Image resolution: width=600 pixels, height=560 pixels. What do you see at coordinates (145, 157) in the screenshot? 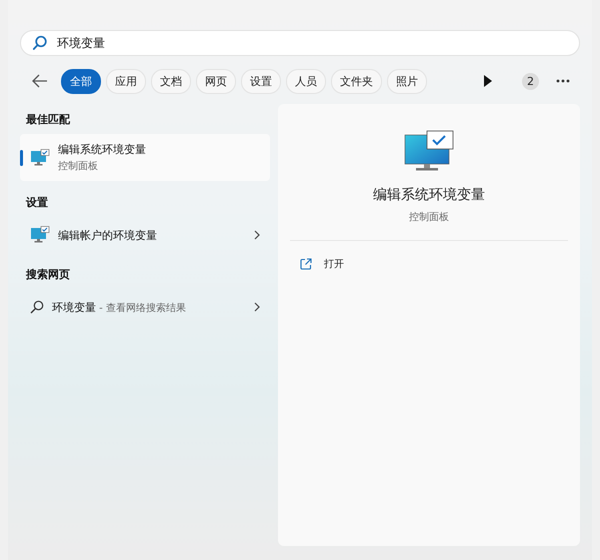
I see `result-item: 编辑系统环境变量 控制面板` at bounding box center [145, 157].